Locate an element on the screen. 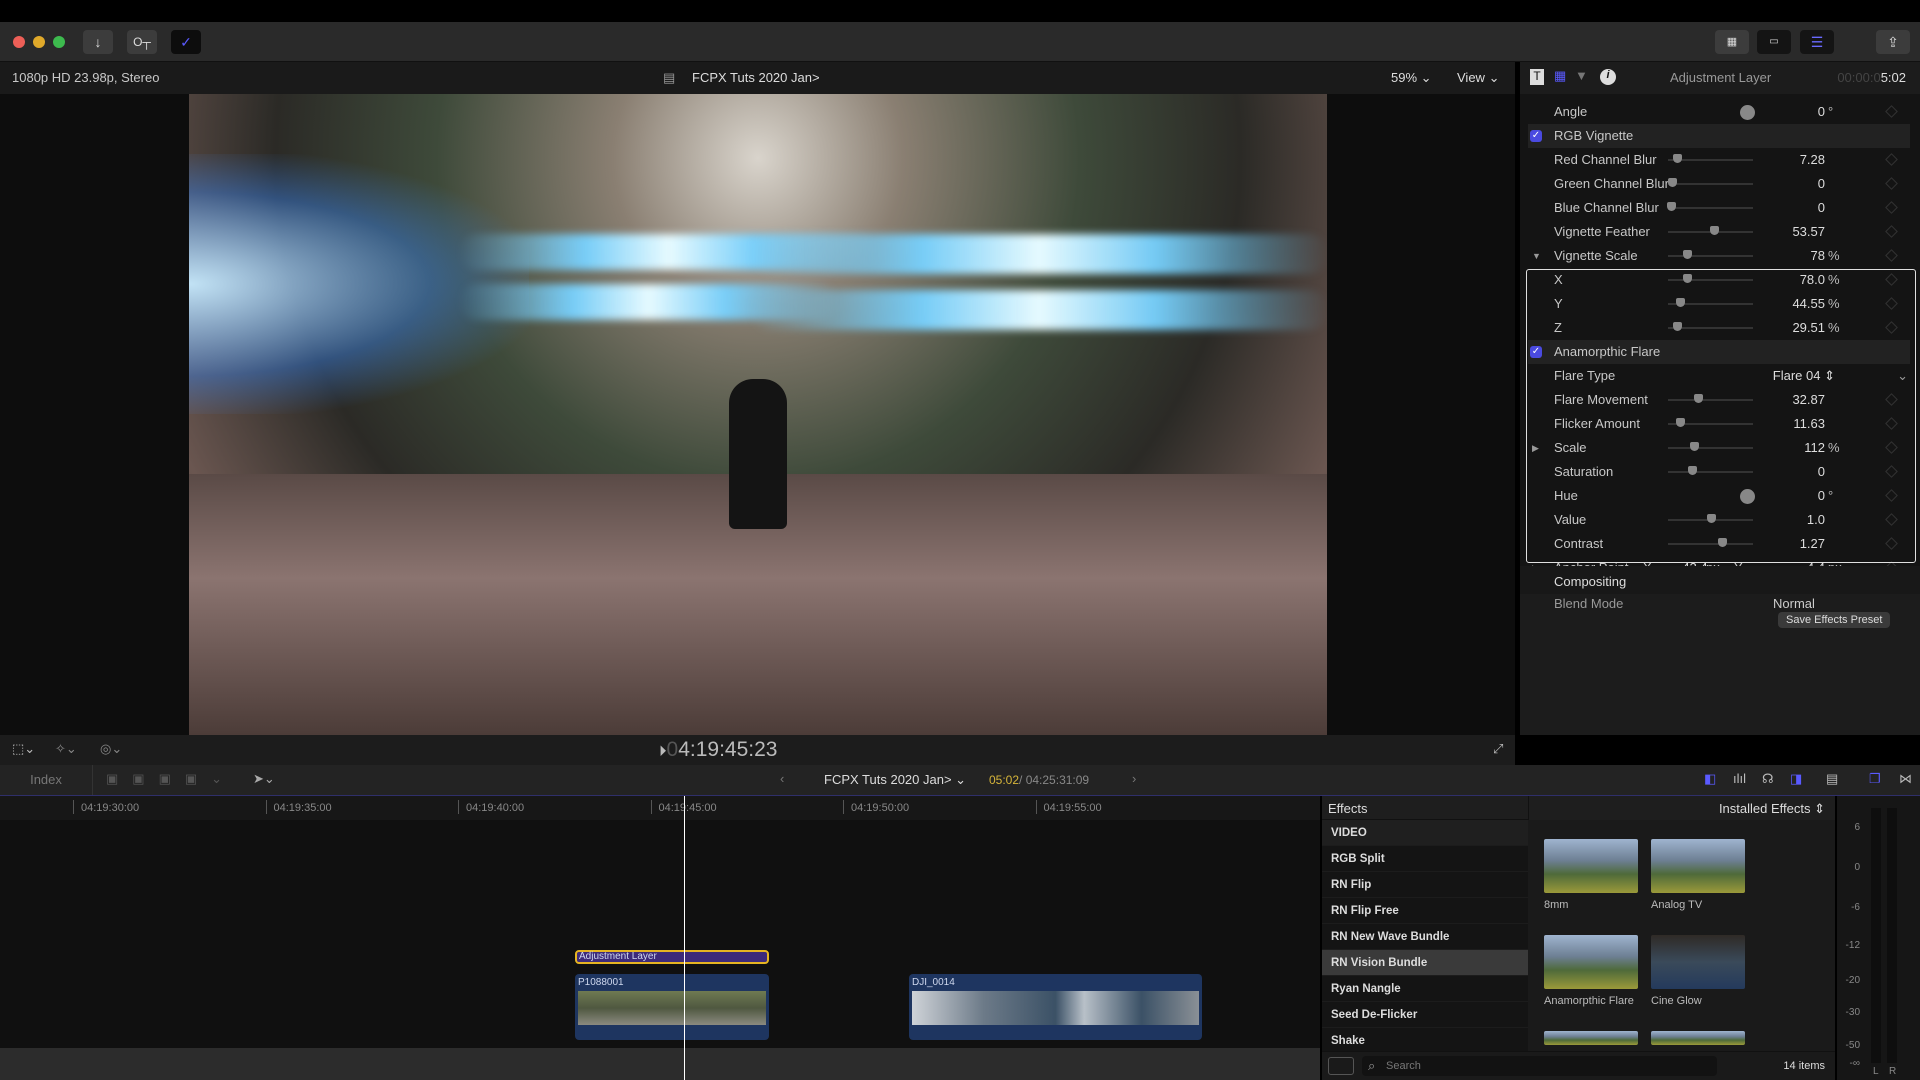  import-icon: ↓ is located at coordinates (98, 42).